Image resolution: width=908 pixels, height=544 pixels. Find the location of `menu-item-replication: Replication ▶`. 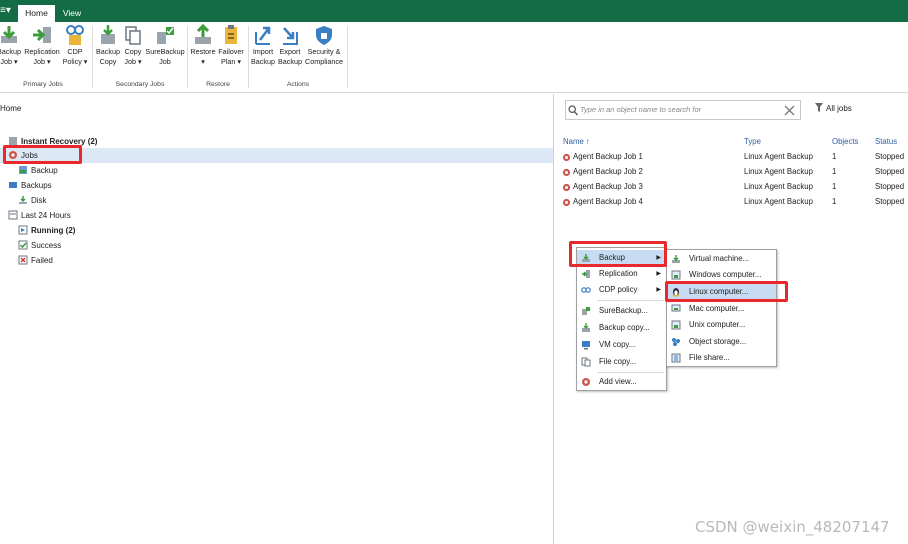

menu-item-replication: Replication ▶ is located at coordinates (621, 274).